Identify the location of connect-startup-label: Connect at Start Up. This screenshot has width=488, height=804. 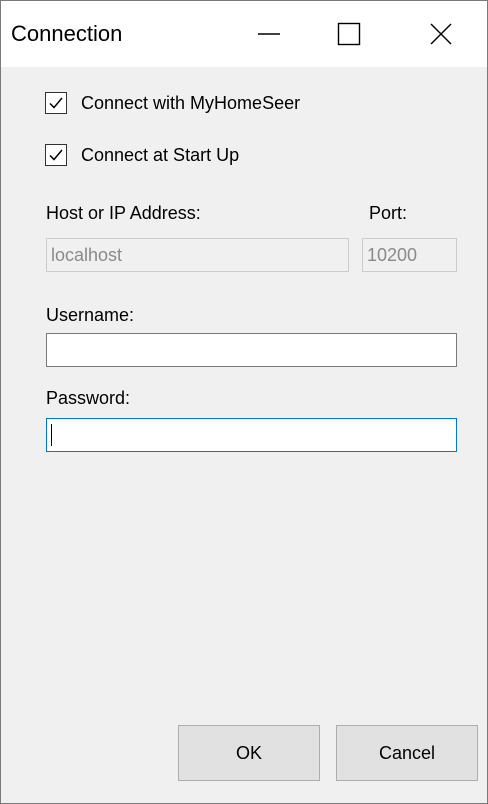
(160, 155).